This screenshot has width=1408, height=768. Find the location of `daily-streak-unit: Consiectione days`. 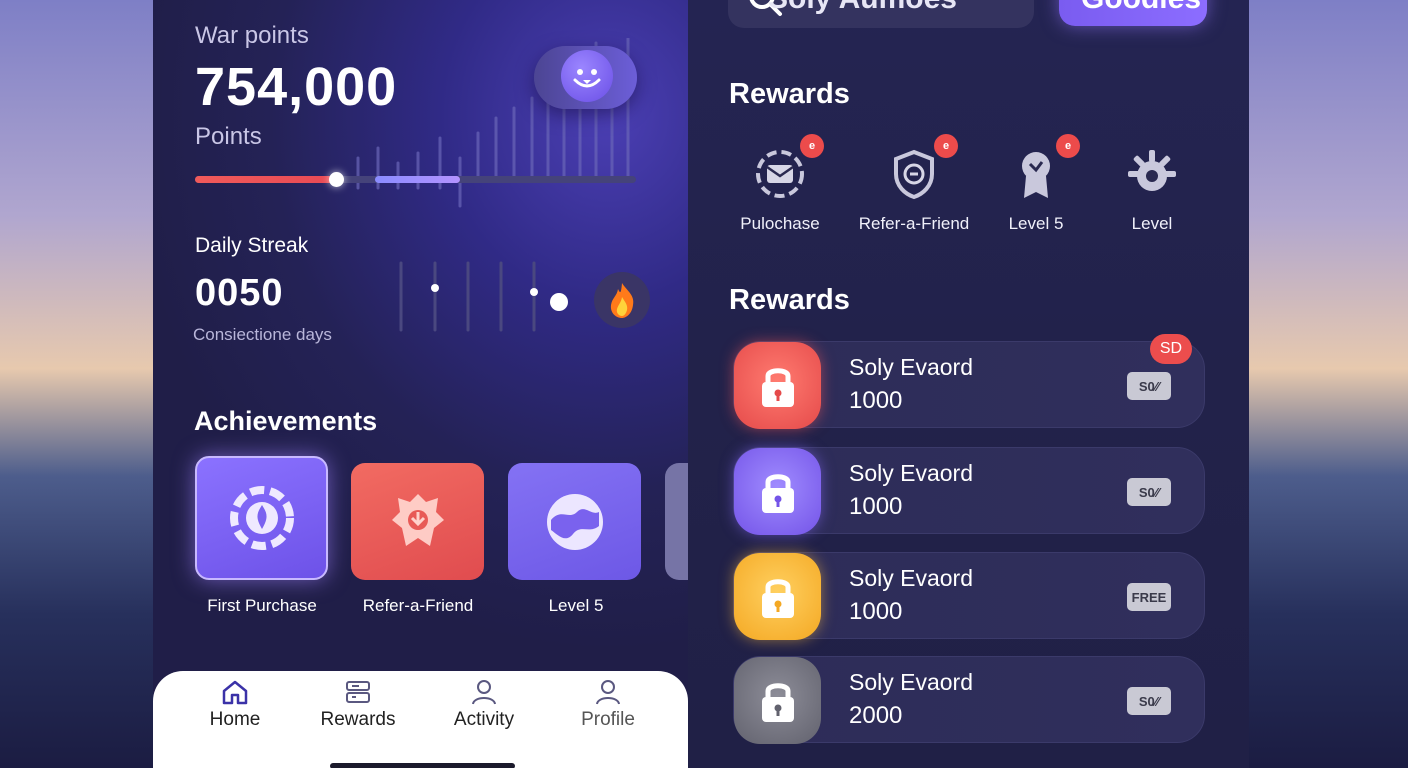

daily-streak-unit: Consiectione days is located at coordinates (262, 334).